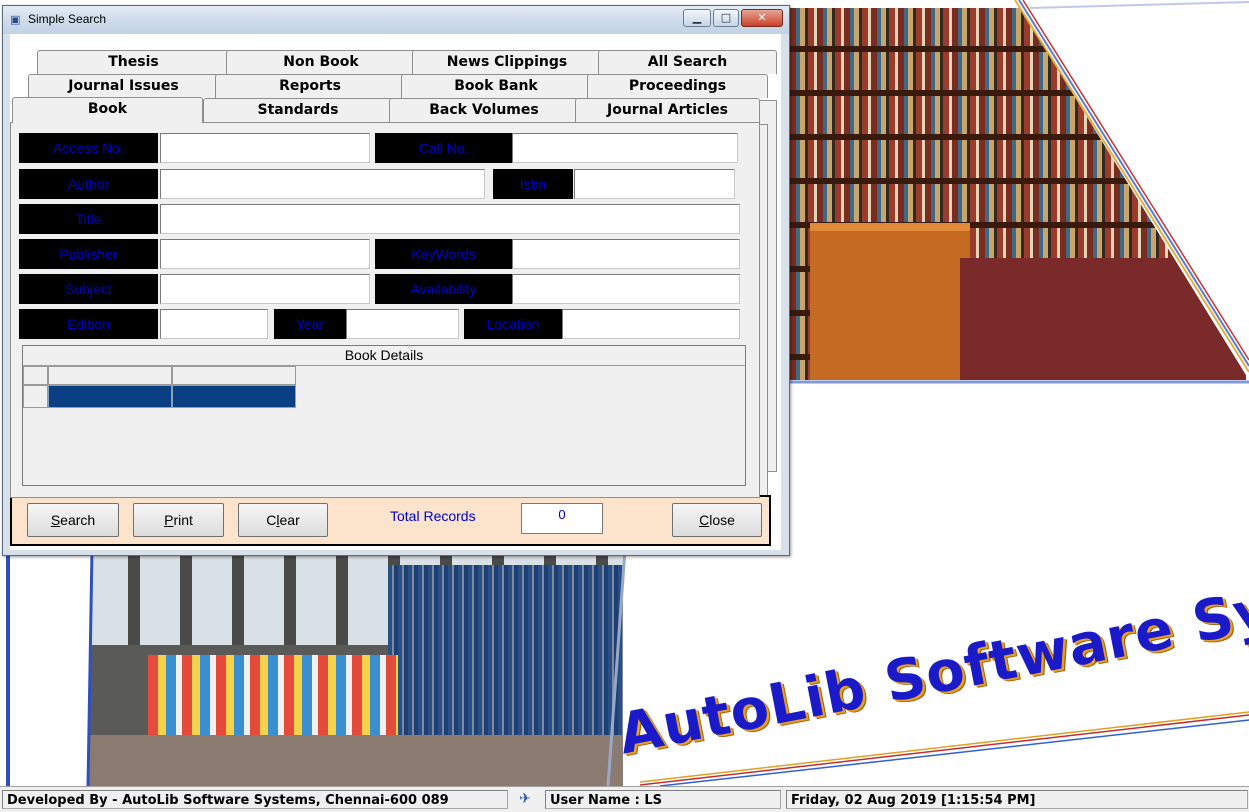  Describe the element at coordinates (667, 110) in the screenshot. I see `tab-journal-articles: Journal Articles` at that location.